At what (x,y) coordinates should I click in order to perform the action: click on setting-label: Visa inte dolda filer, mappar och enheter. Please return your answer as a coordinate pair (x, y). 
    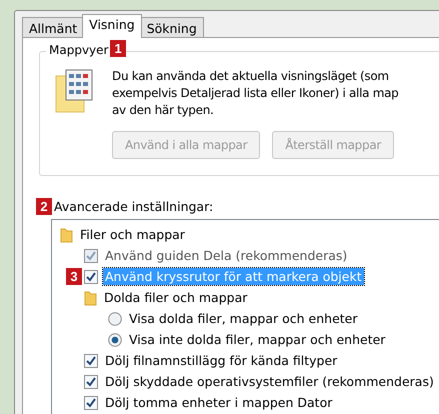
    Looking at the image, I should click on (257, 339).